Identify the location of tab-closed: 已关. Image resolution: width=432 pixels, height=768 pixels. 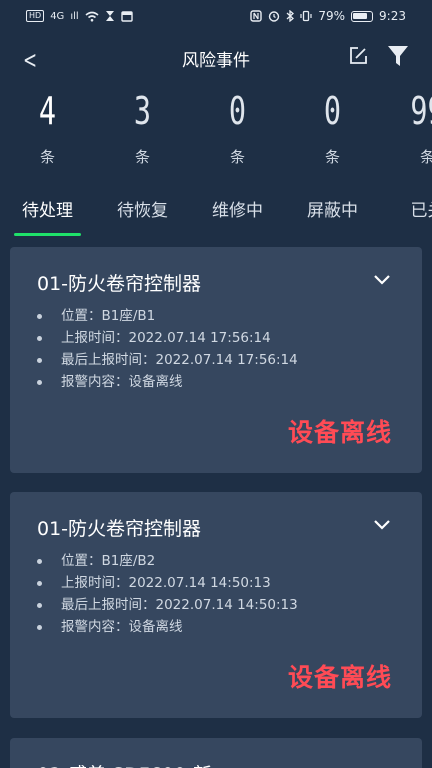
(406, 216).